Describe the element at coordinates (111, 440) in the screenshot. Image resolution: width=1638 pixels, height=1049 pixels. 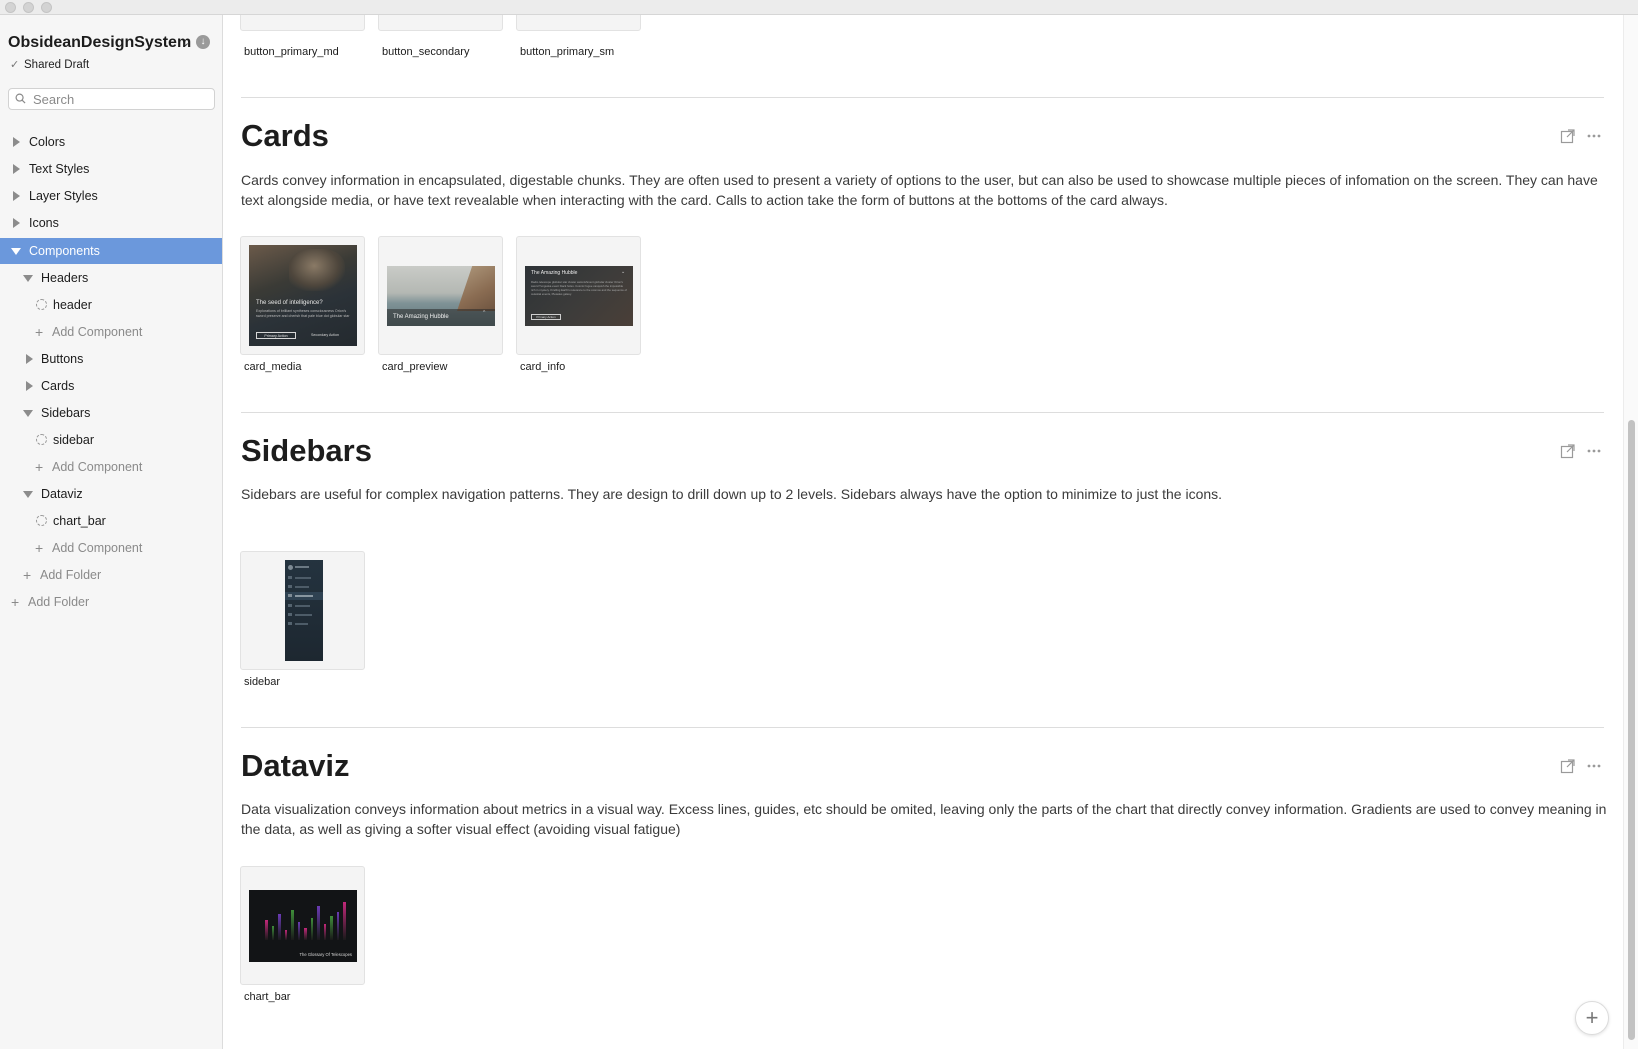
I see `sidebar-item-sidebar: sidebar` at that location.